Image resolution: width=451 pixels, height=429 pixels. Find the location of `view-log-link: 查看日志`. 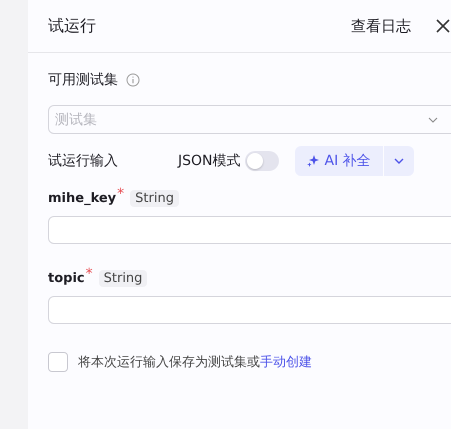

view-log-link: 查看日志 is located at coordinates (381, 26).